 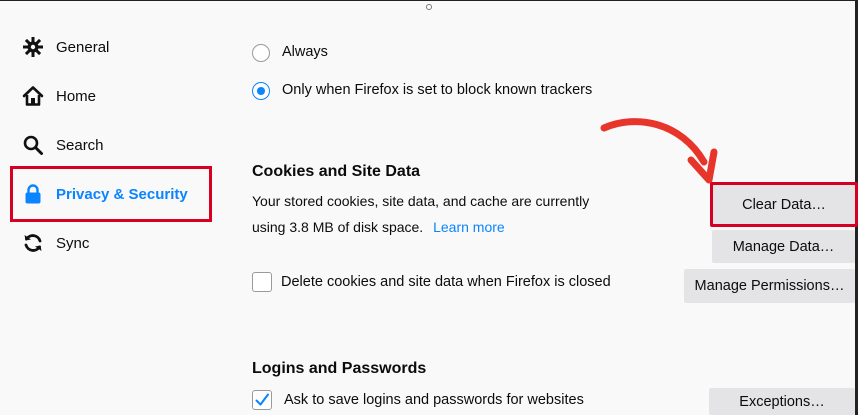 What do you see at coordinates (338, 227) in the screenshot?
I see `cookies-usage-text: using 3.8 MB of disk space.` at bounding box center [338, 227].